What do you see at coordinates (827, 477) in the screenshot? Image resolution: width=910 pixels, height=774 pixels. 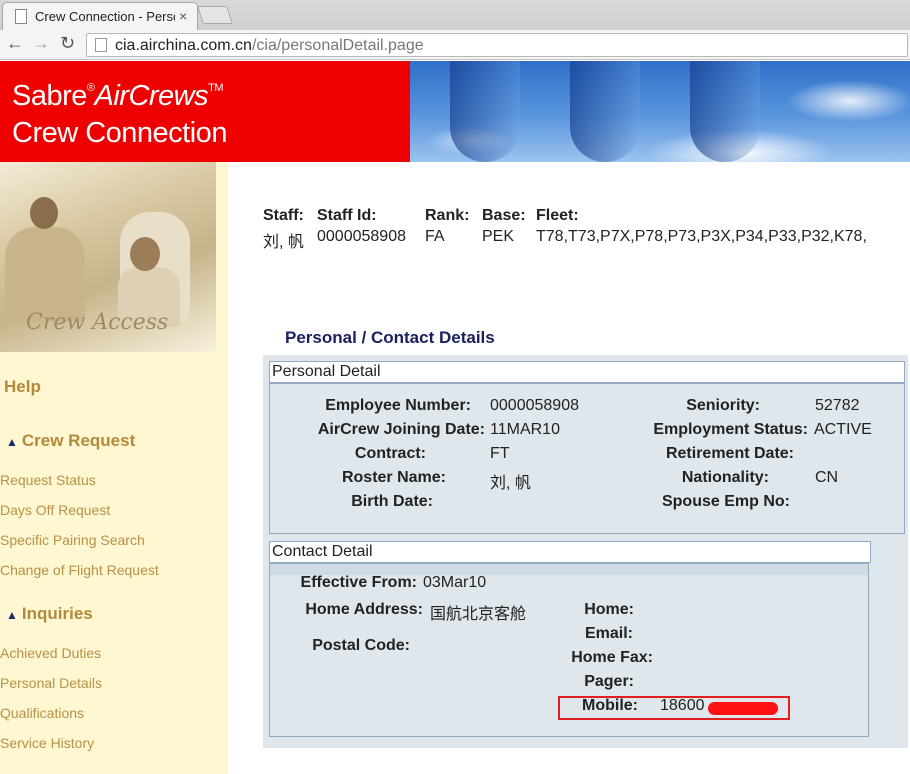 I see `nationality-value: CN` at bounding box center [827, 477].